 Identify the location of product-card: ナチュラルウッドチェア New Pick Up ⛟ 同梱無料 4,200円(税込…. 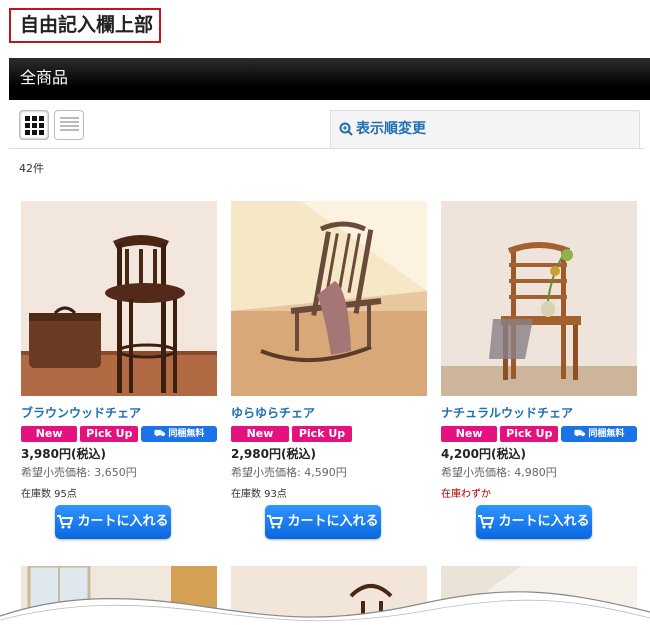
(539, 350).